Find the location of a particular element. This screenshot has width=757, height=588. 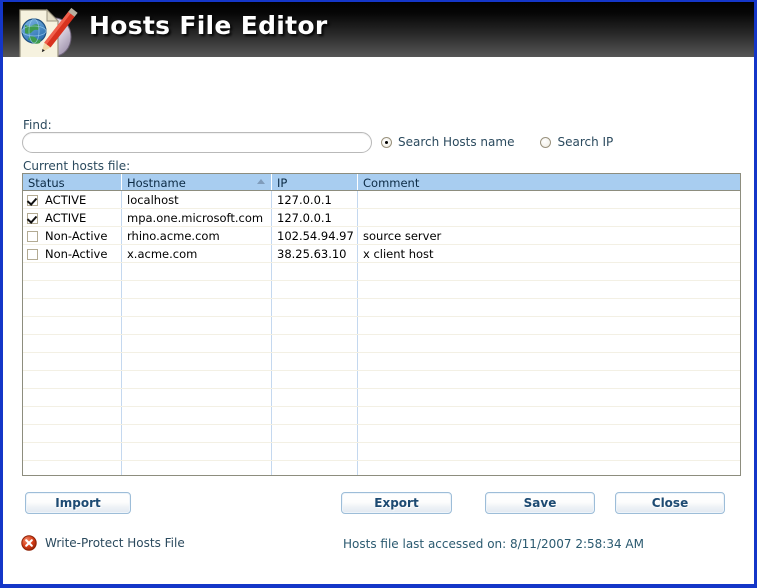

table-row: ACTIVE mpa.one.microsoft.com 127.0.0.1 is located at coordinates (381, 218).